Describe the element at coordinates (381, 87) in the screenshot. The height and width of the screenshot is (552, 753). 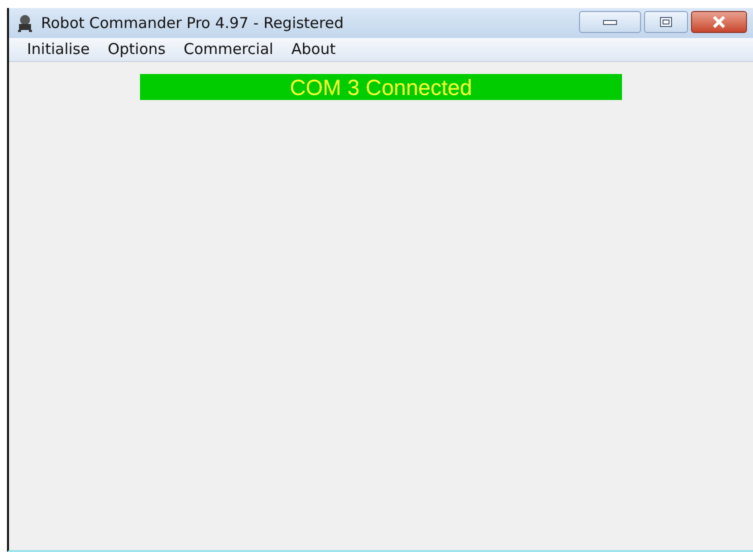
I see `connection-status: COM 3 Connected` at that location.